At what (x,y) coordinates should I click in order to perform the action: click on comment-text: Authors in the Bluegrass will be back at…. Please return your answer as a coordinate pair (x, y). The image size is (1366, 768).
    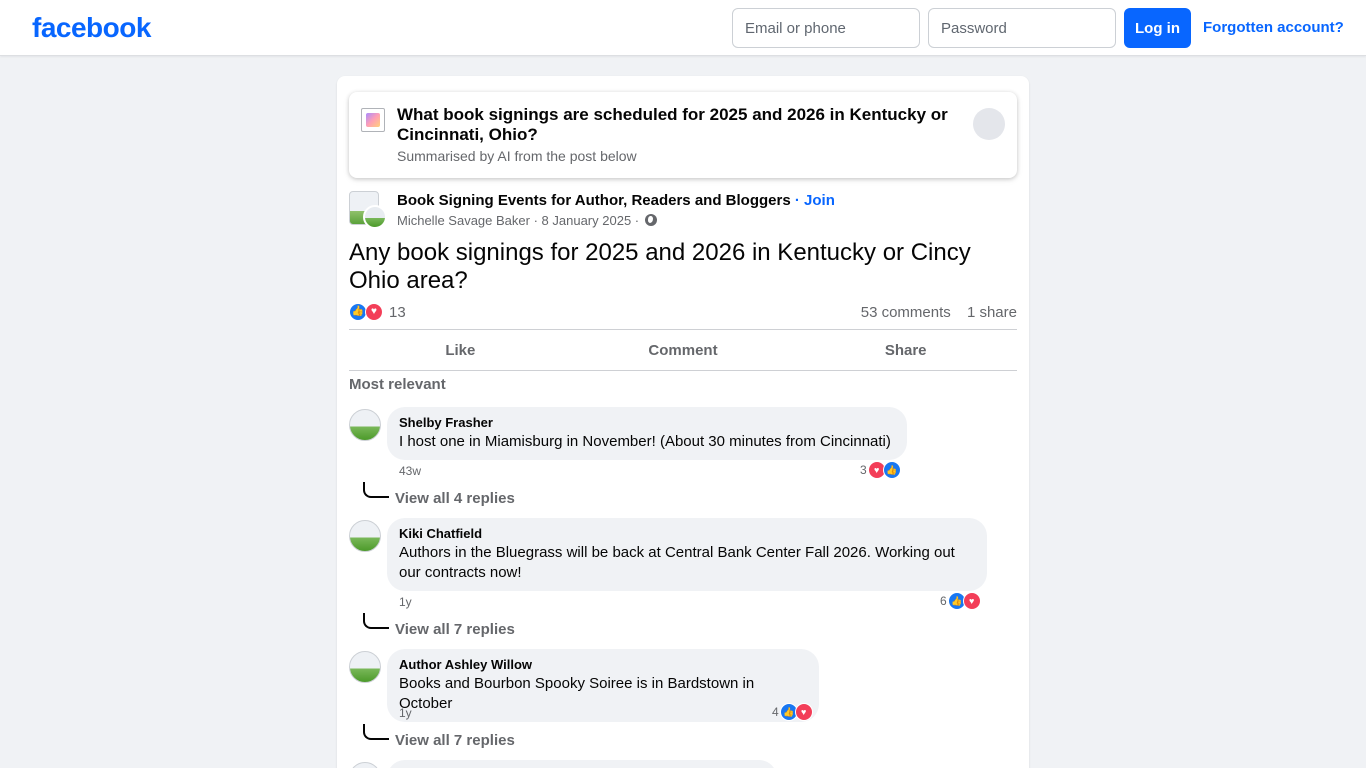
    Looking at the image, I should click on (677, 562).